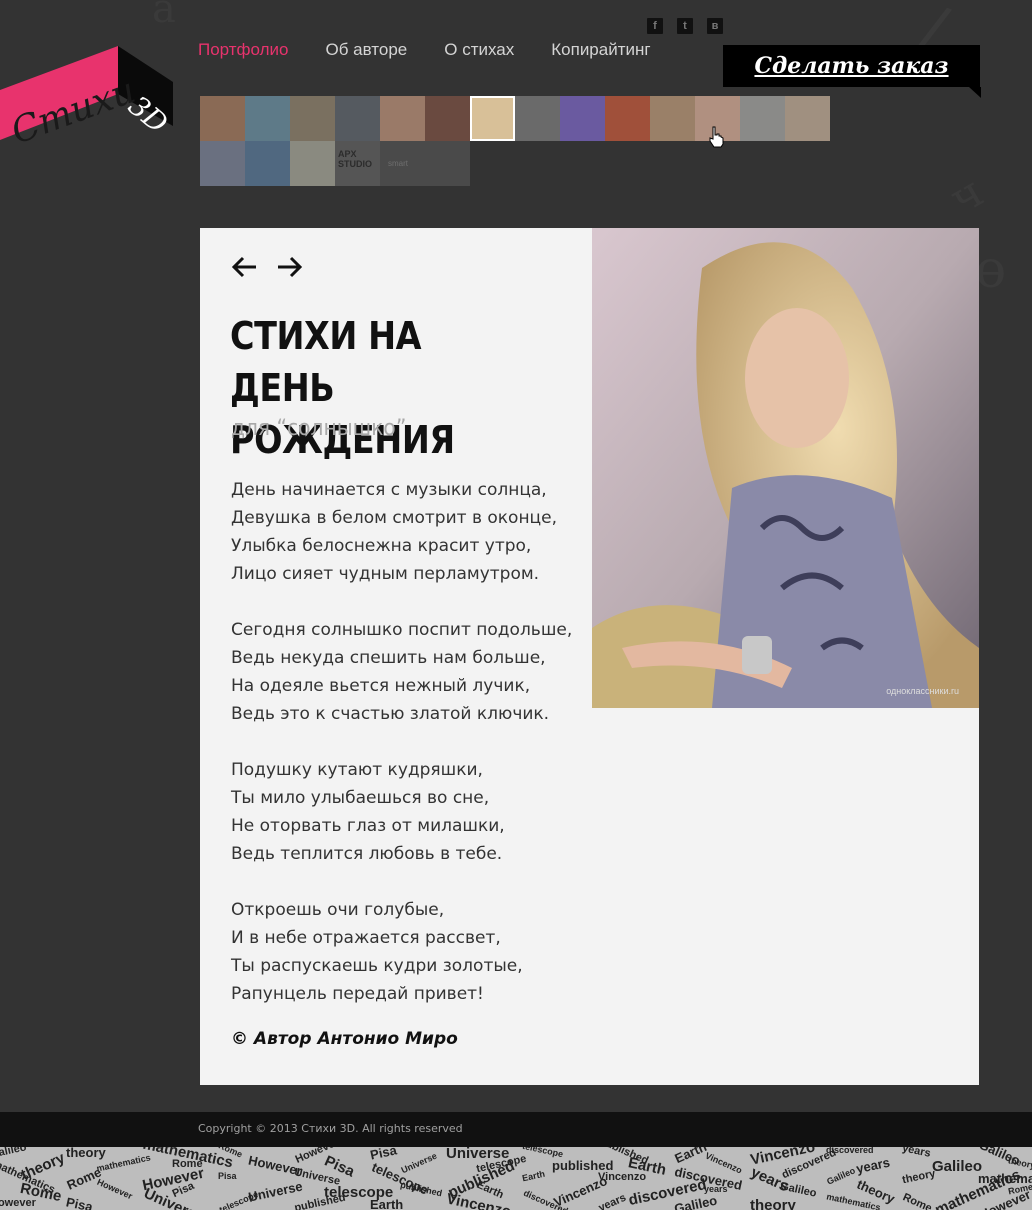  What do you see at coordinates (319, 428) in the screenshot?
I see `poem-subtitle: для “солнышко”` at bounding box center [319, 428].